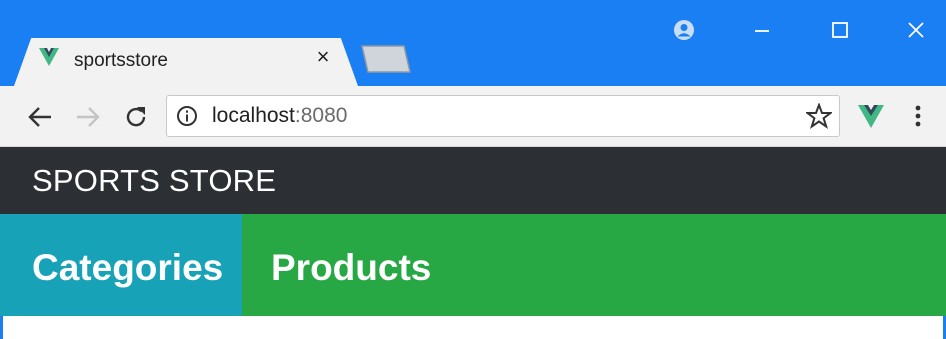  What do you see at coordinates (916, 30) in the screenshot?
I see `close-icon` at bounding box center [916, 30].